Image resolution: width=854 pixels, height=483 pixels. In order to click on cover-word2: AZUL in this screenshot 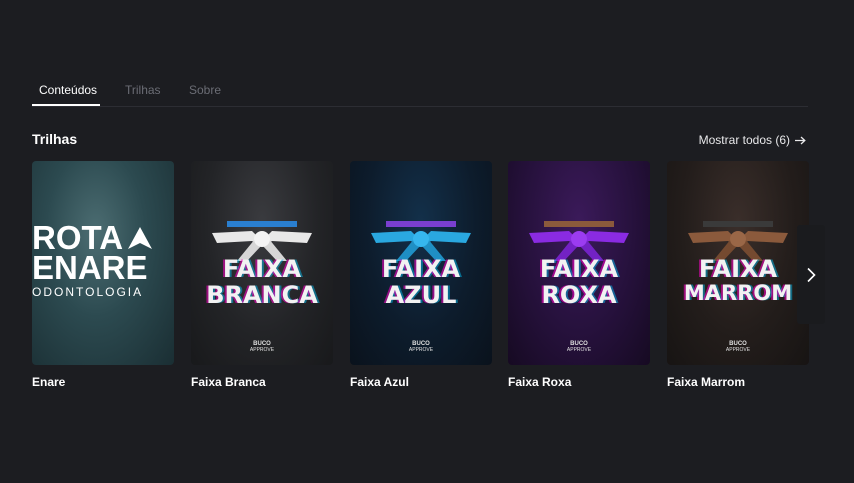, I will do `click(421, 295)`.